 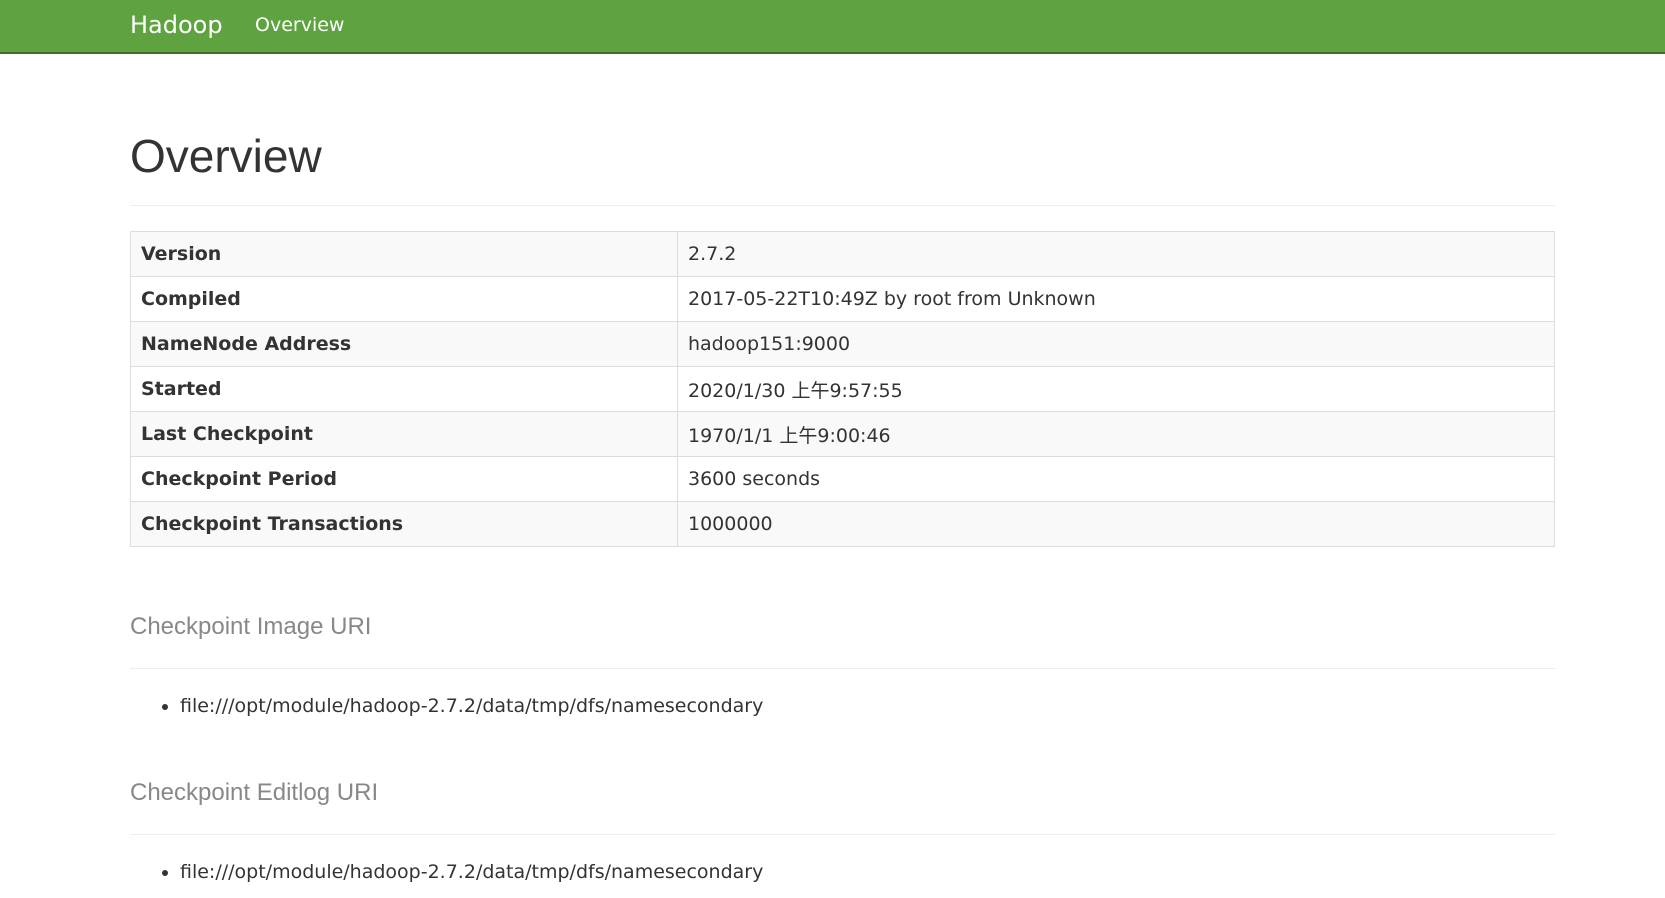 I want to click on row-label: Version, so click(x=404, y=254).